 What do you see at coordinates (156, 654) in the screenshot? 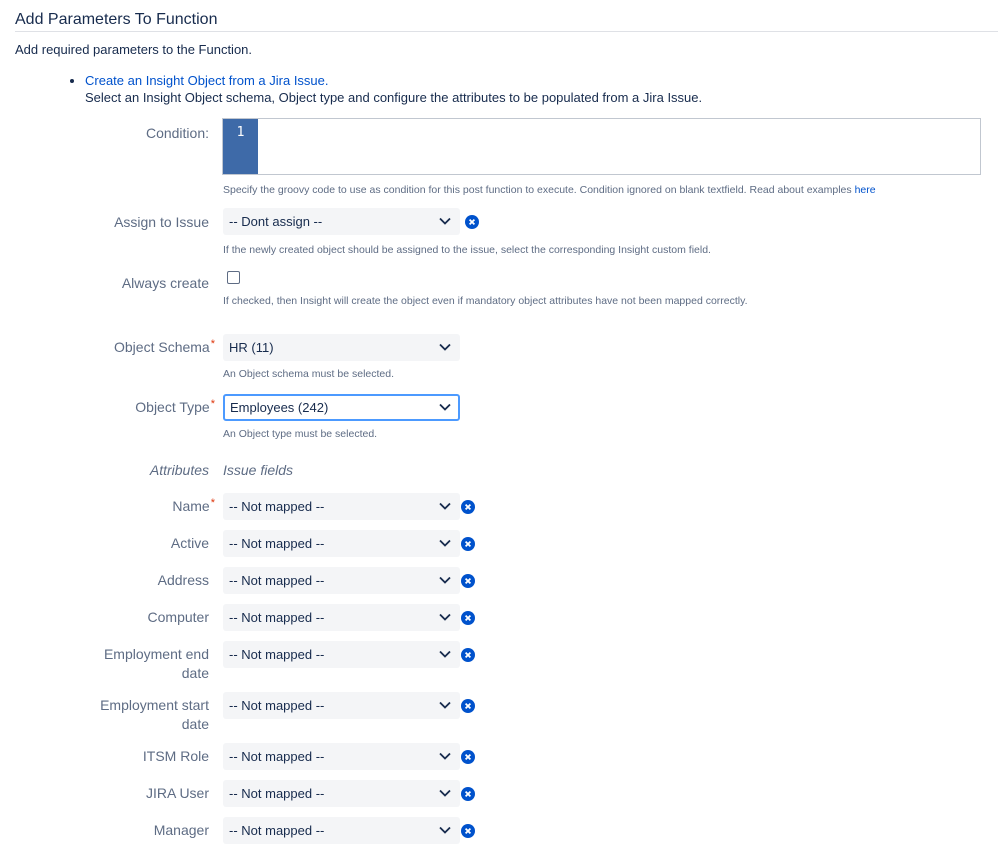
I see `attribute-label-line1: Employment end` at bounding box center [156, 654].